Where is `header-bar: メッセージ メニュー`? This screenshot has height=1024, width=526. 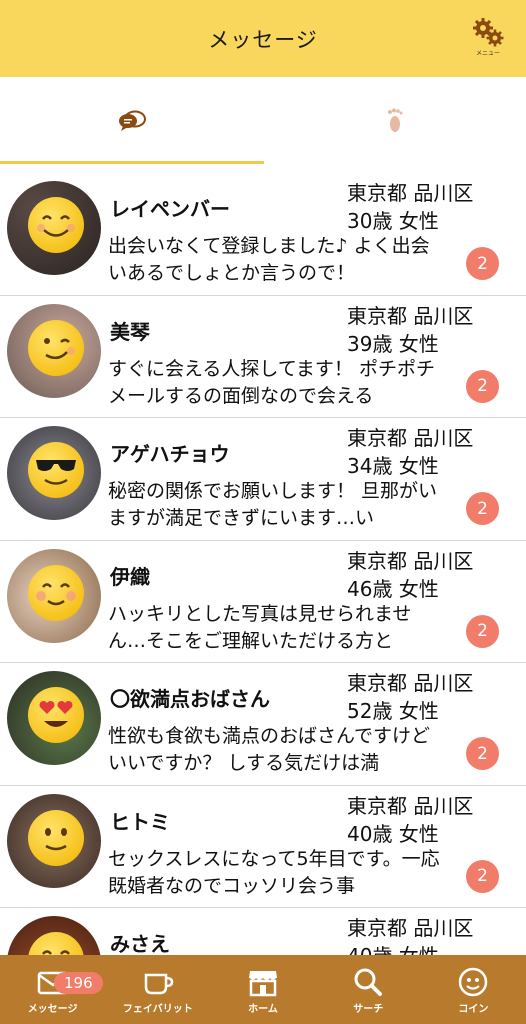
header-bar: メッセージ メニュー is located at coordinates (263, 38).